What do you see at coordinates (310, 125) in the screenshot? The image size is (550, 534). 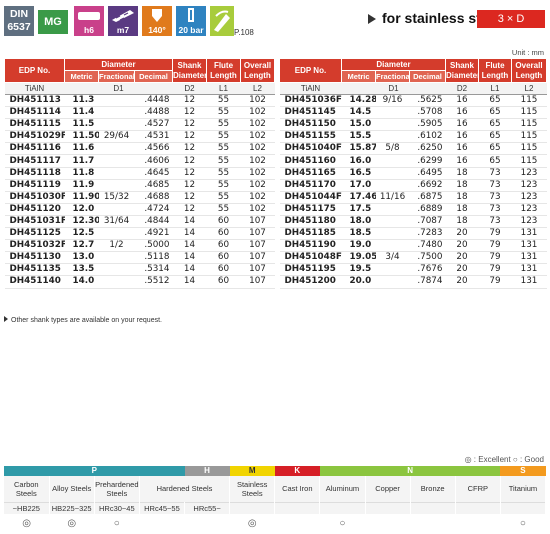 I see `edp-number: DH451150` at bounding box center [310, 125].